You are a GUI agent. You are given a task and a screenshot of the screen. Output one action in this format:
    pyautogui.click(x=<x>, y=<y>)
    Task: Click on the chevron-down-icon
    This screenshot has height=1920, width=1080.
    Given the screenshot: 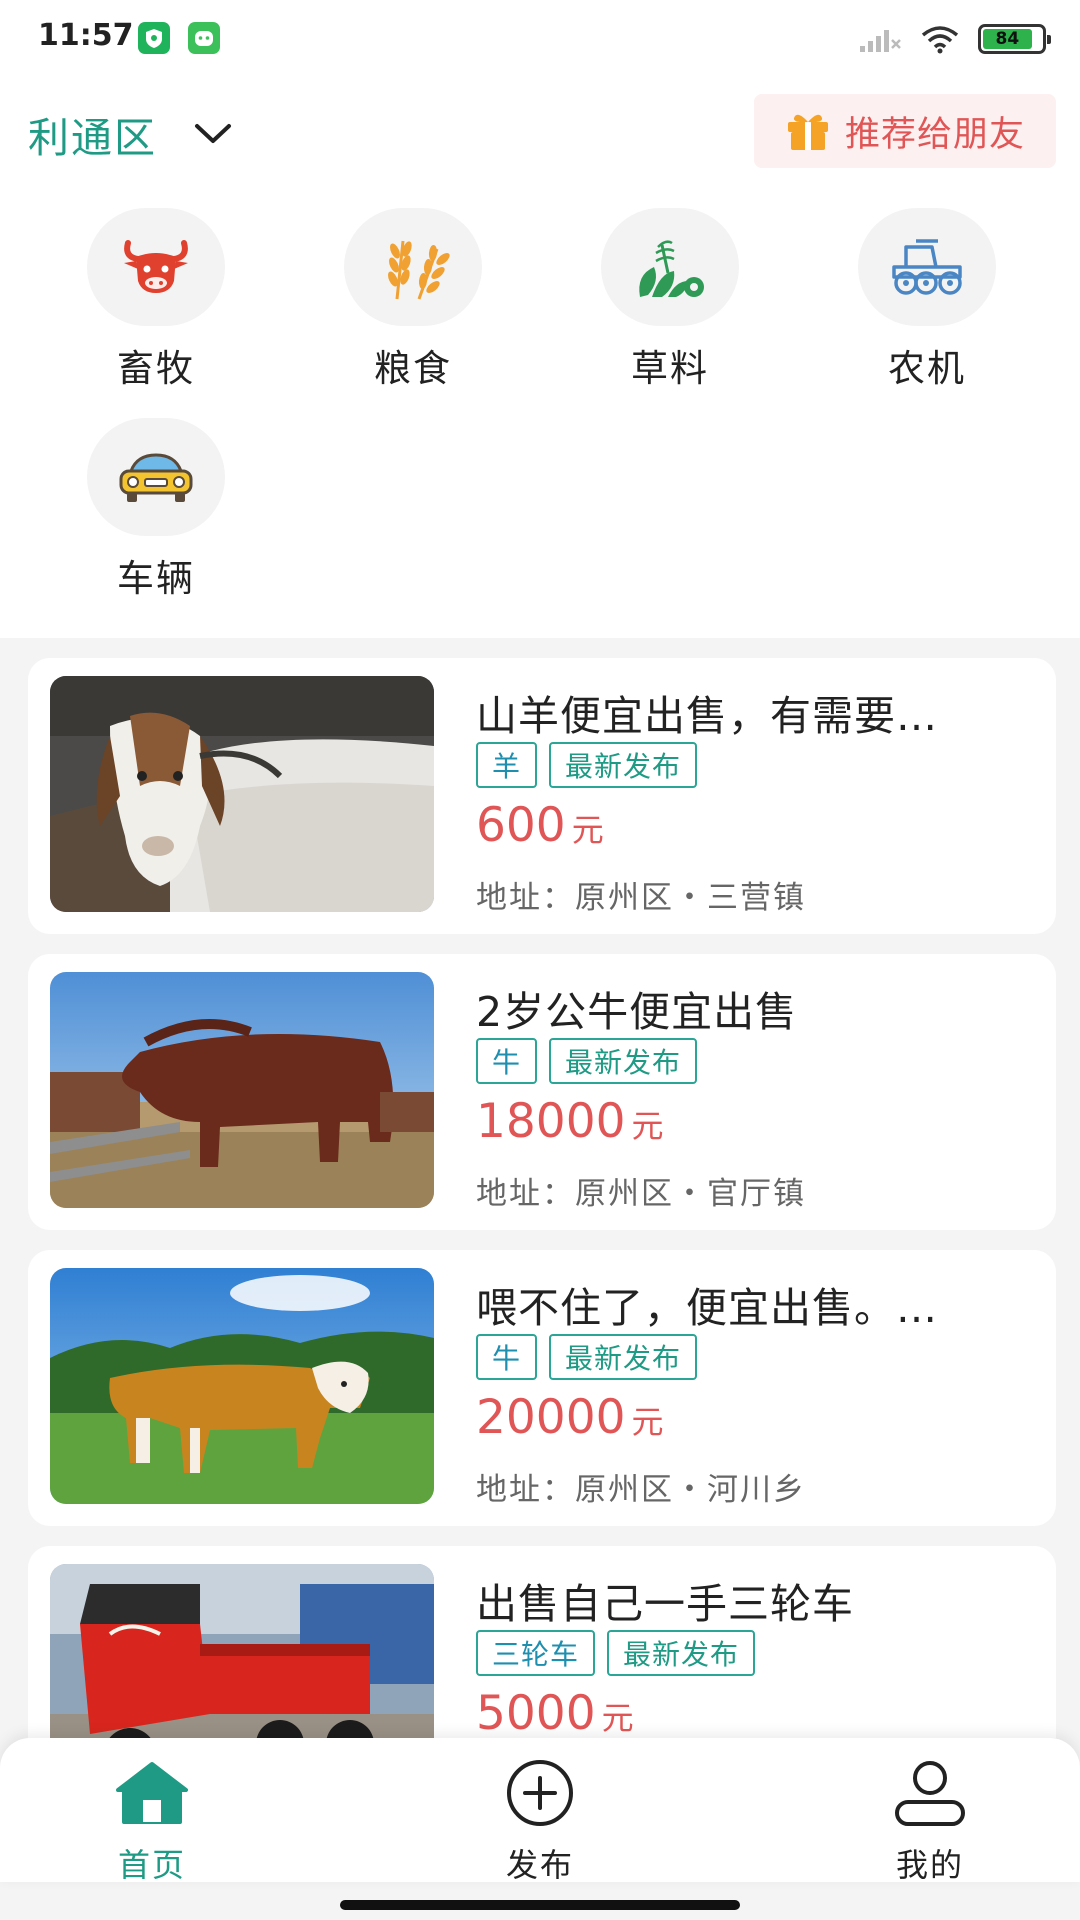 What is the action you would take?
    pyautogui.click(x=213, y=133)
    